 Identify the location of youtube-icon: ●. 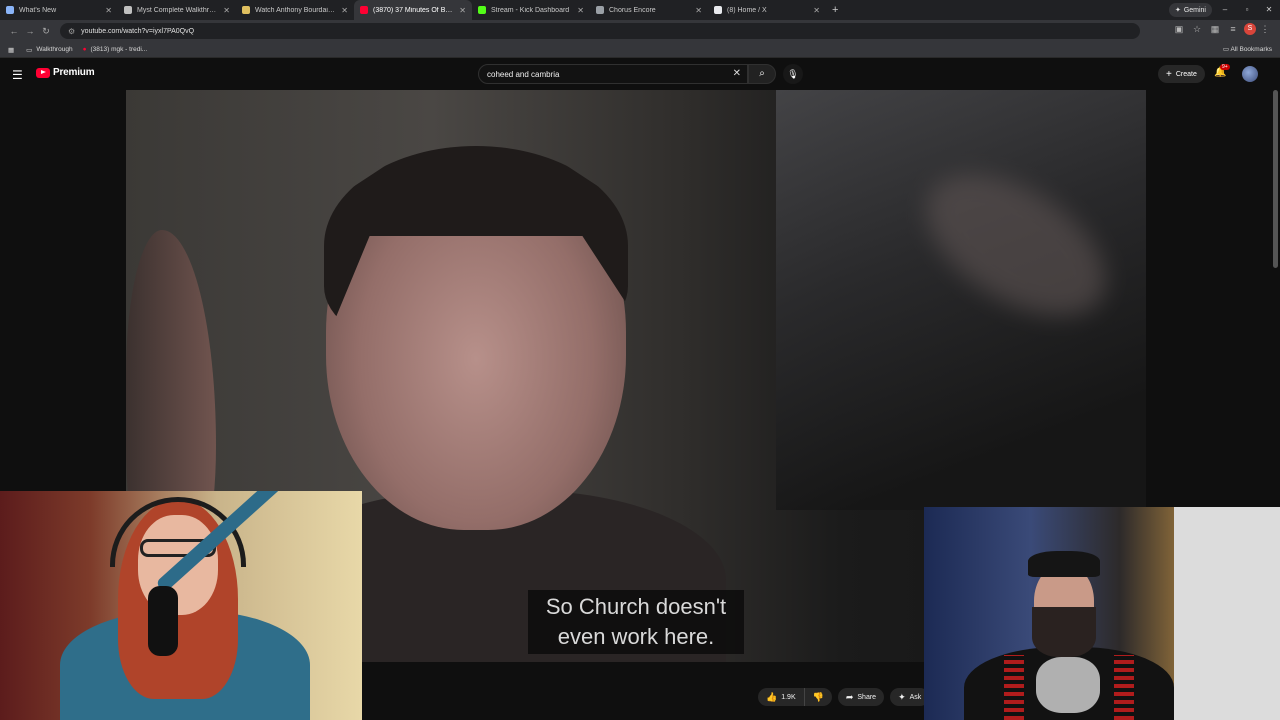
(84, 49).